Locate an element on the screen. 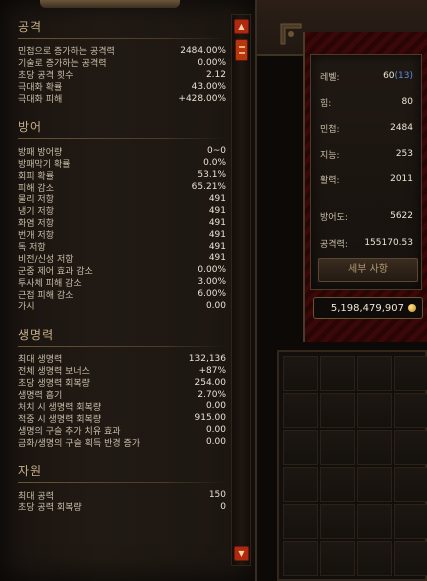 This screenshot has width=427, height=581. stat-row: 방패 방어량 0~0 is located at coordinates (122, 151).